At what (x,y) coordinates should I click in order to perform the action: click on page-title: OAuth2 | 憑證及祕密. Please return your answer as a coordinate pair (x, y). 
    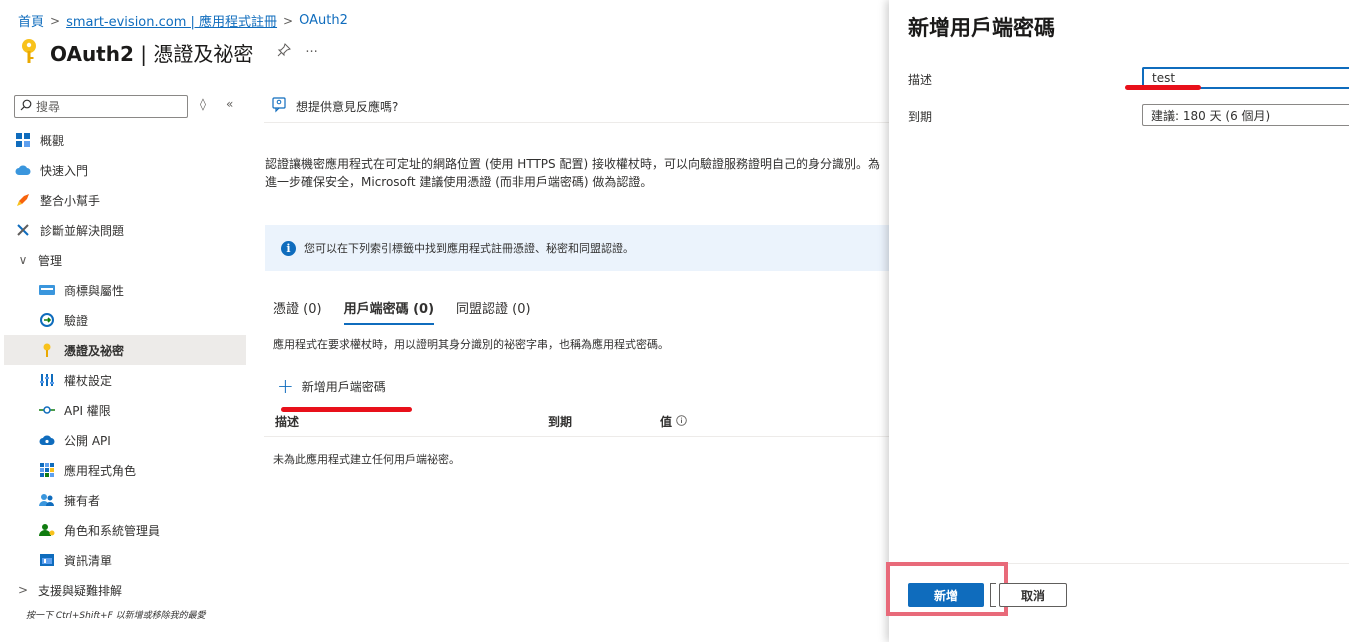
    Looking at the image, I should click on (152, 53).